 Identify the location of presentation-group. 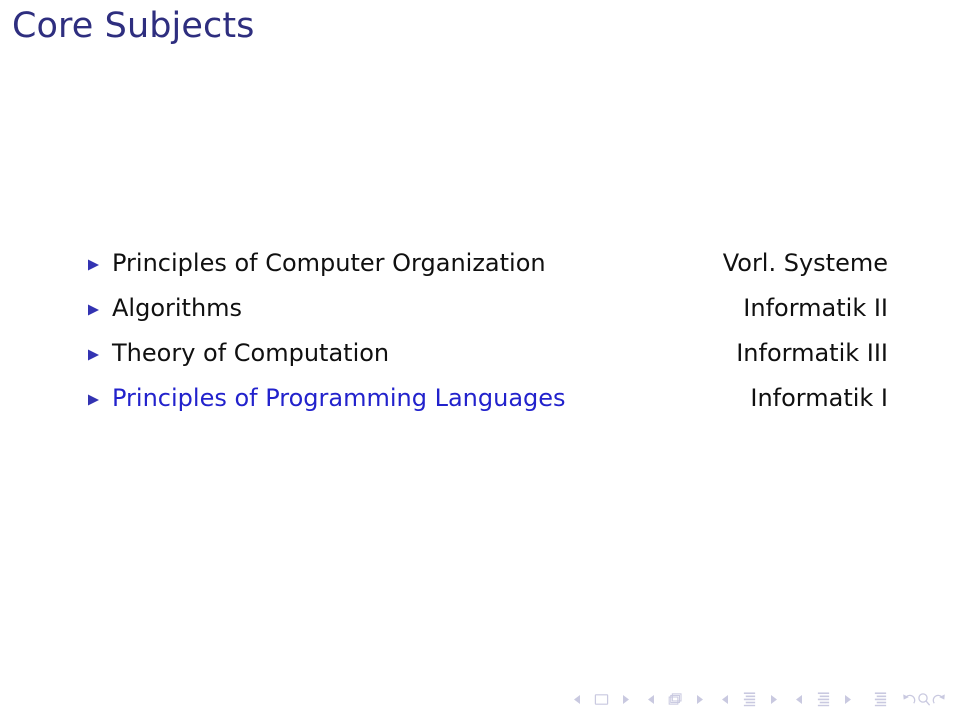
(880, 699).